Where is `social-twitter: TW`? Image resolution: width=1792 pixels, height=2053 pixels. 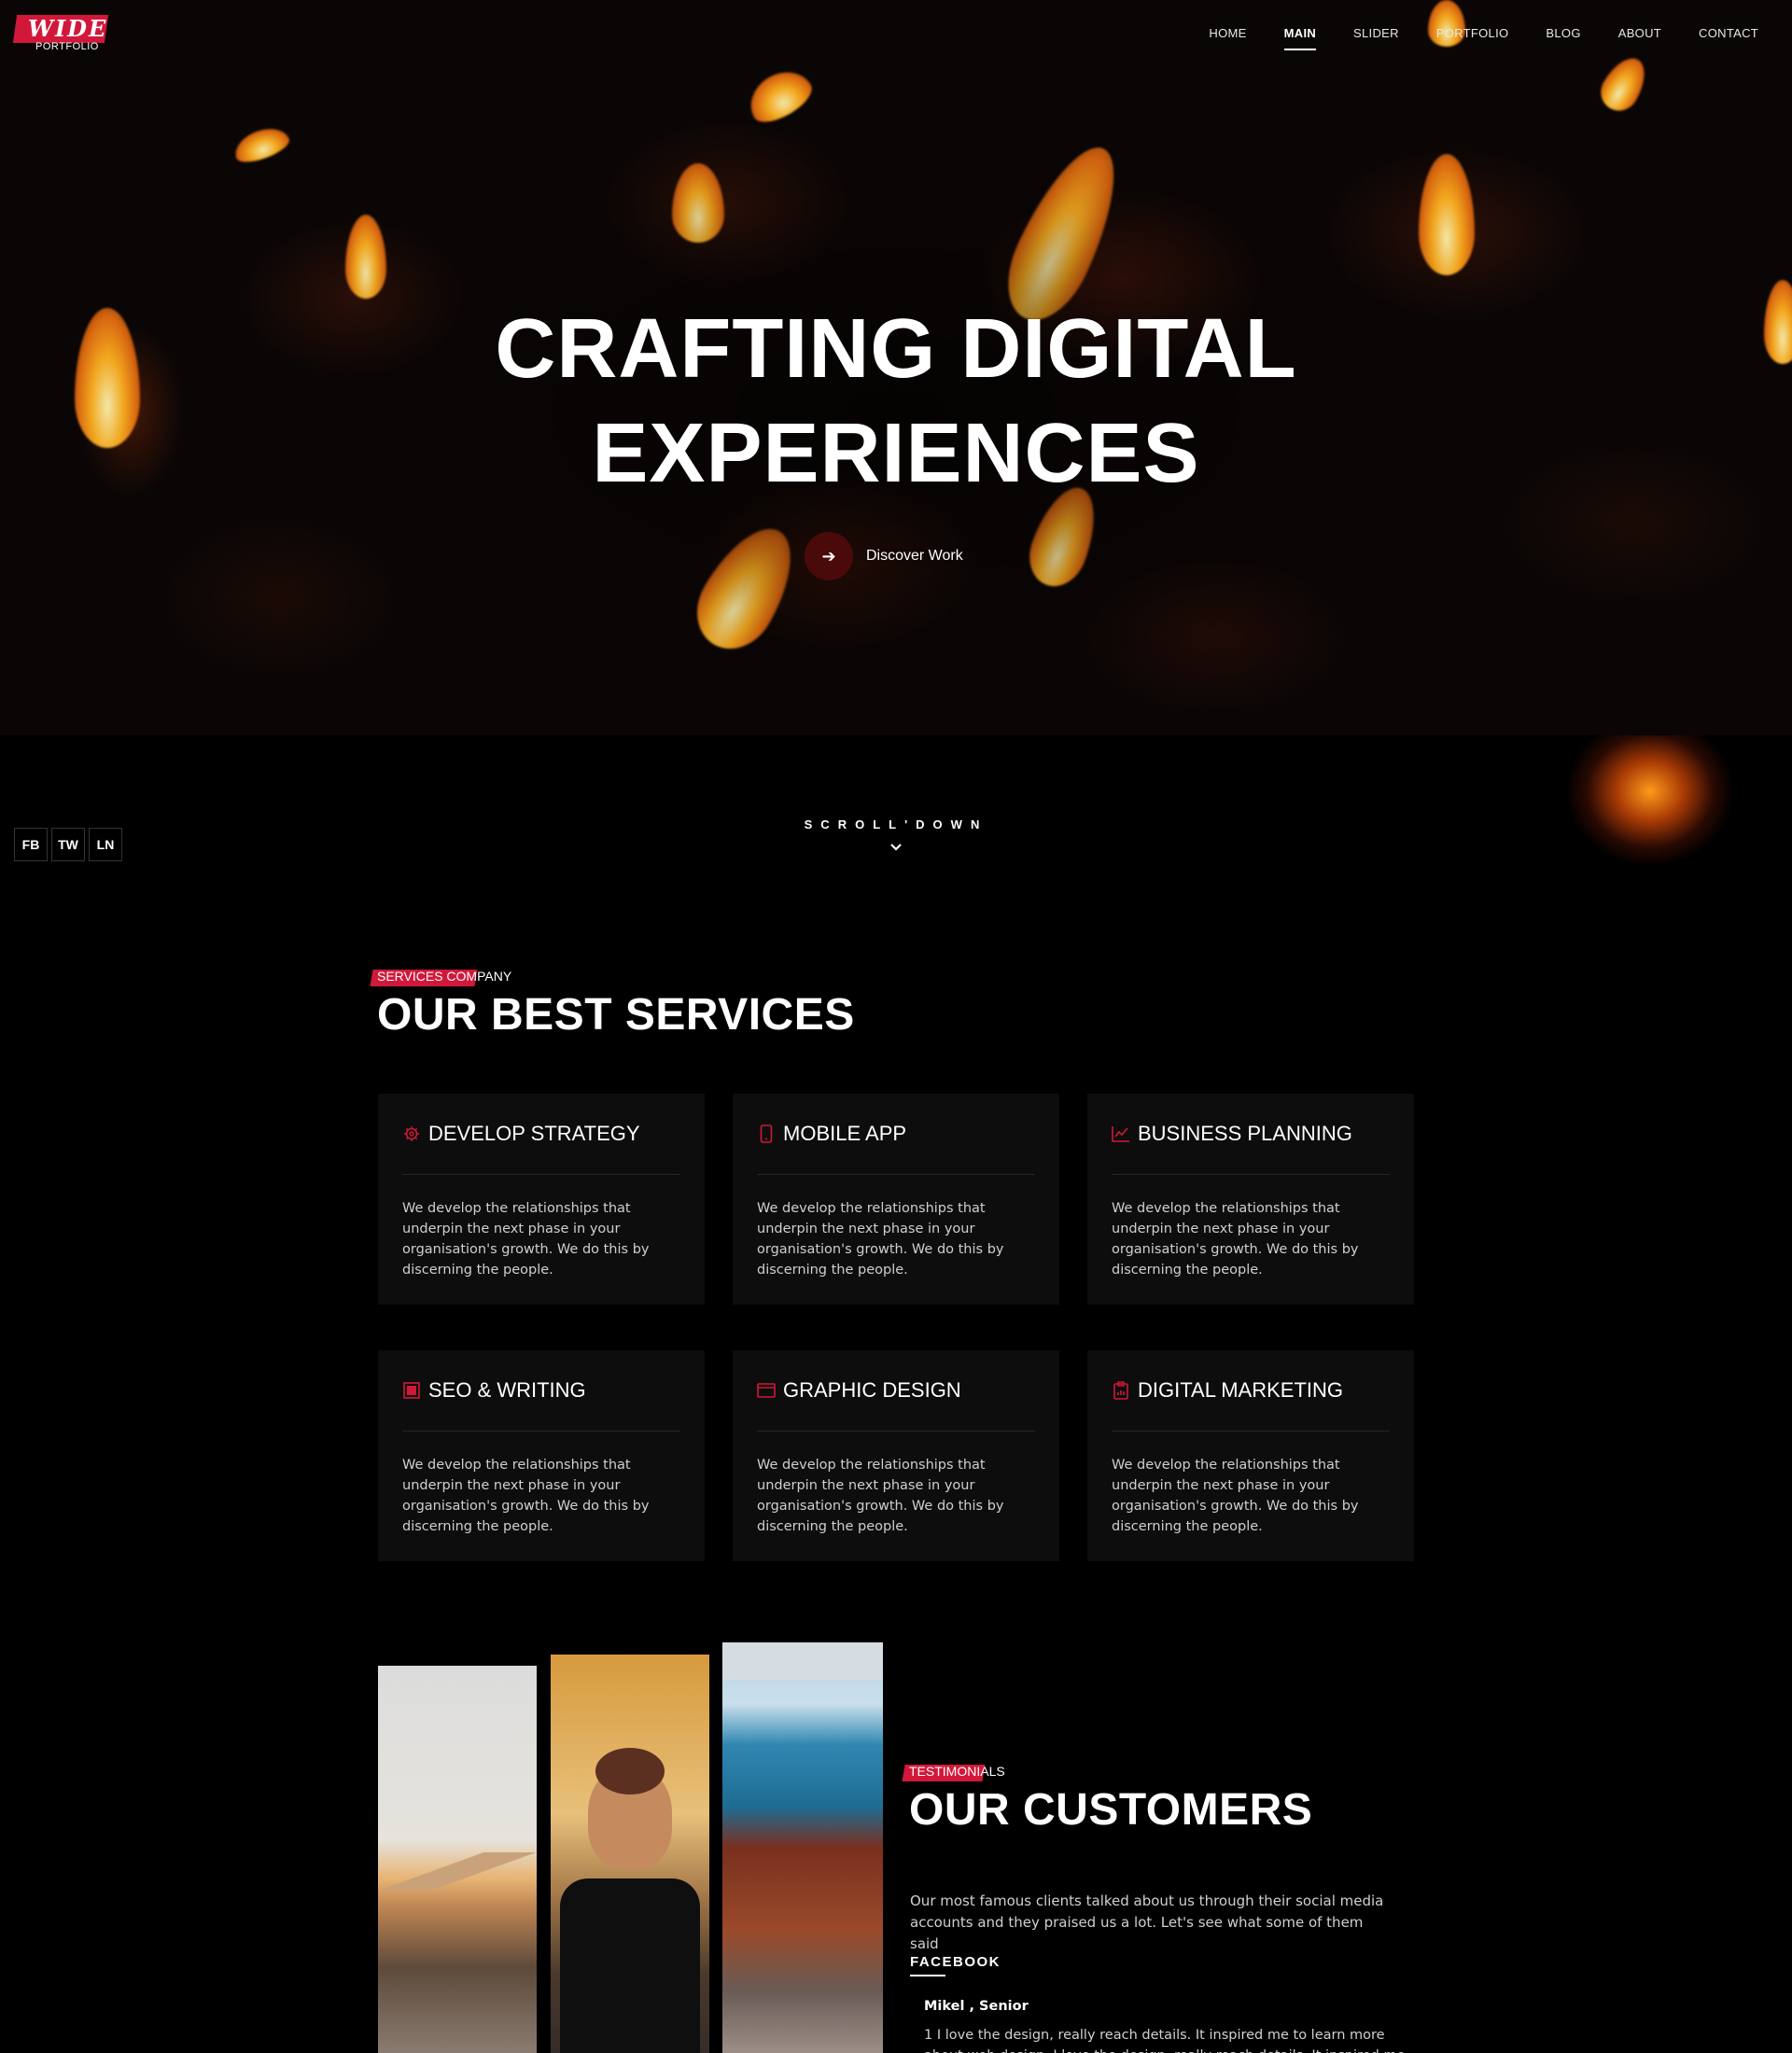 social-twitter: TW is located at coordinates (68, 844).